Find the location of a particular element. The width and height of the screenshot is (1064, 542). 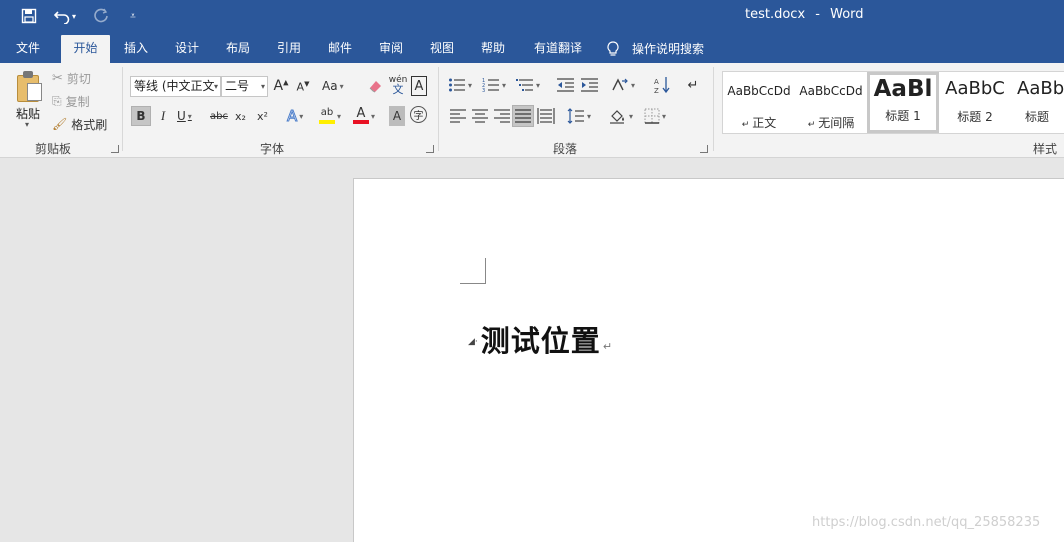

distributed-button is located at coordinates (546, 116).